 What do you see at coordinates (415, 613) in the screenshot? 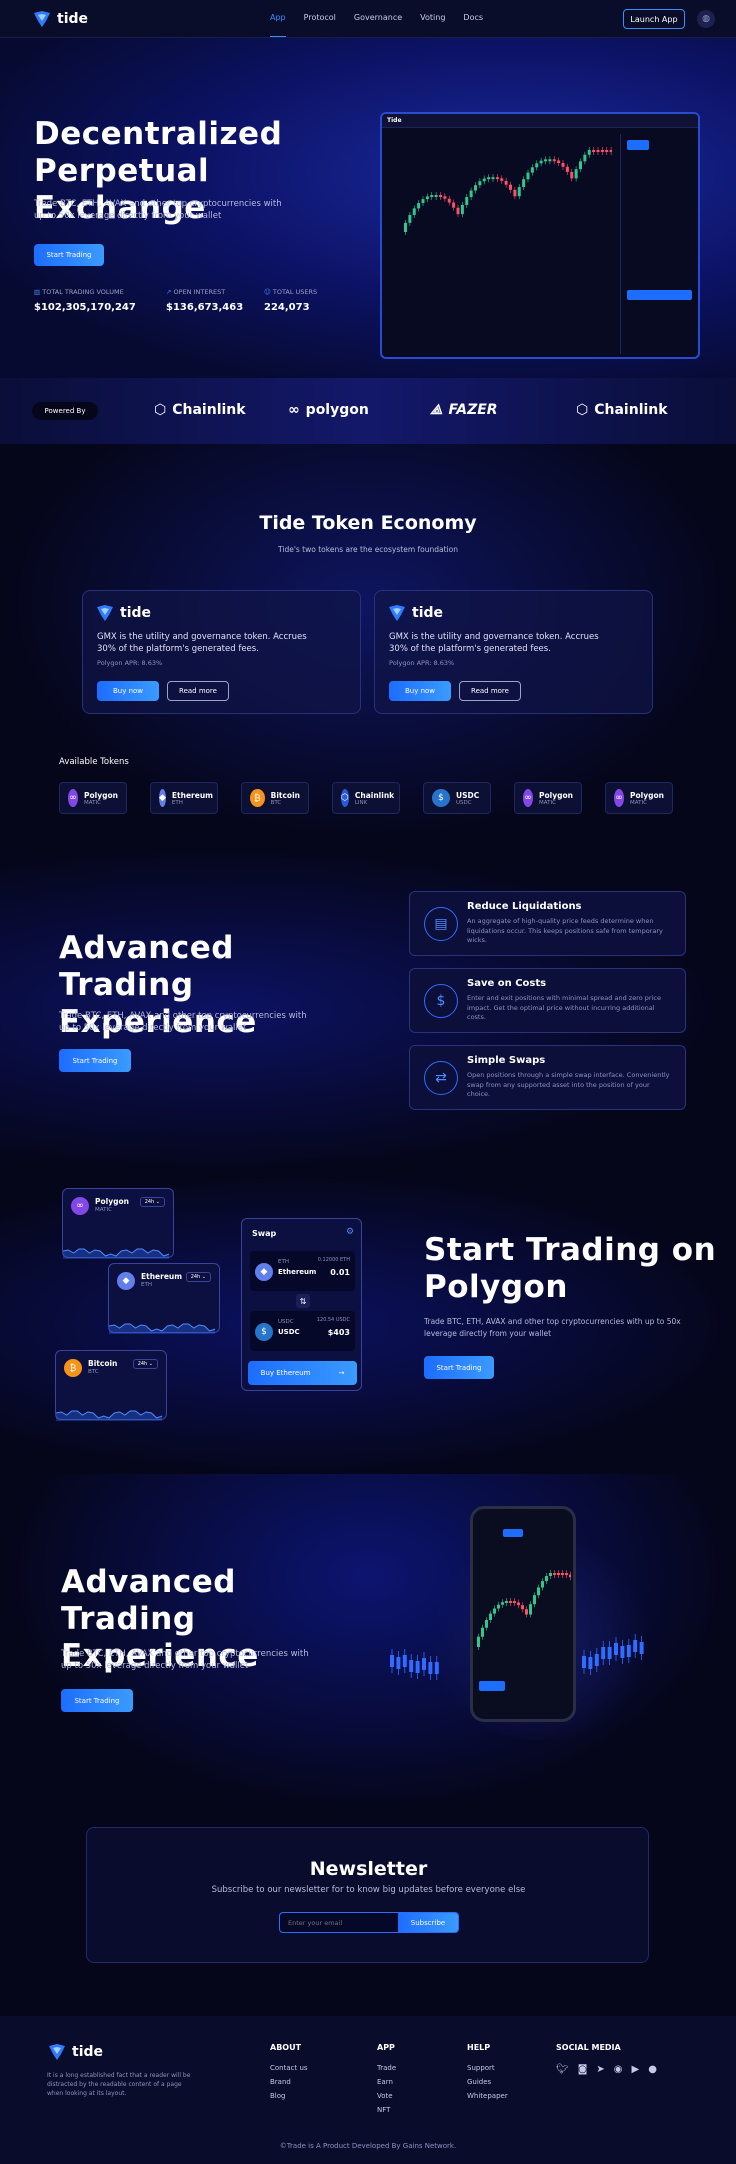
I see `card-brand: tide` at bounding box center [415, 613].